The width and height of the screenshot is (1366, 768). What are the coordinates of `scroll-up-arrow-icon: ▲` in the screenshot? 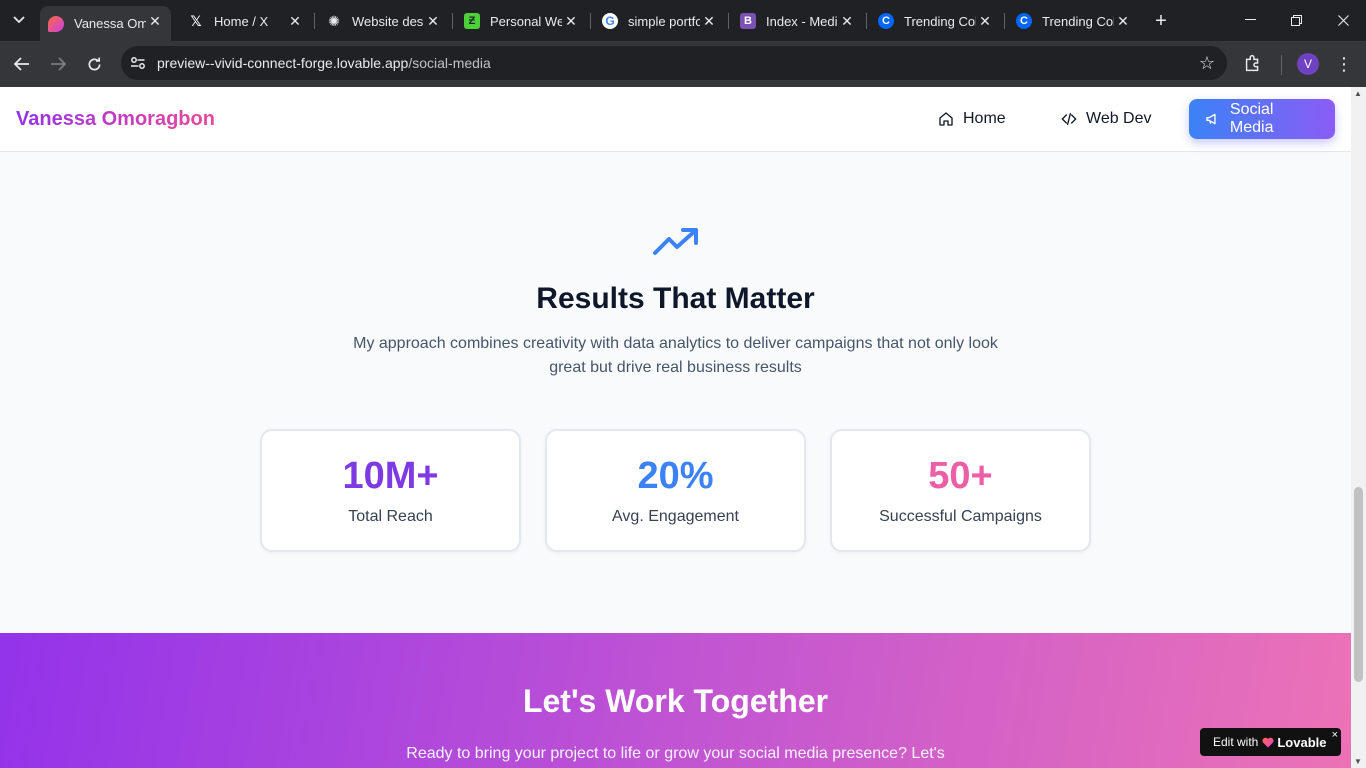 It's located at (1358, 93).